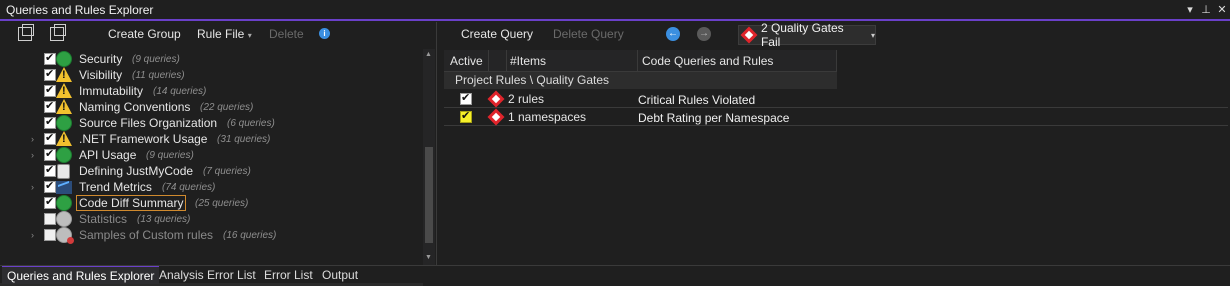 This screenshot has width=1230, height=286. I want to click on col-active: Active, so click(466, 61).